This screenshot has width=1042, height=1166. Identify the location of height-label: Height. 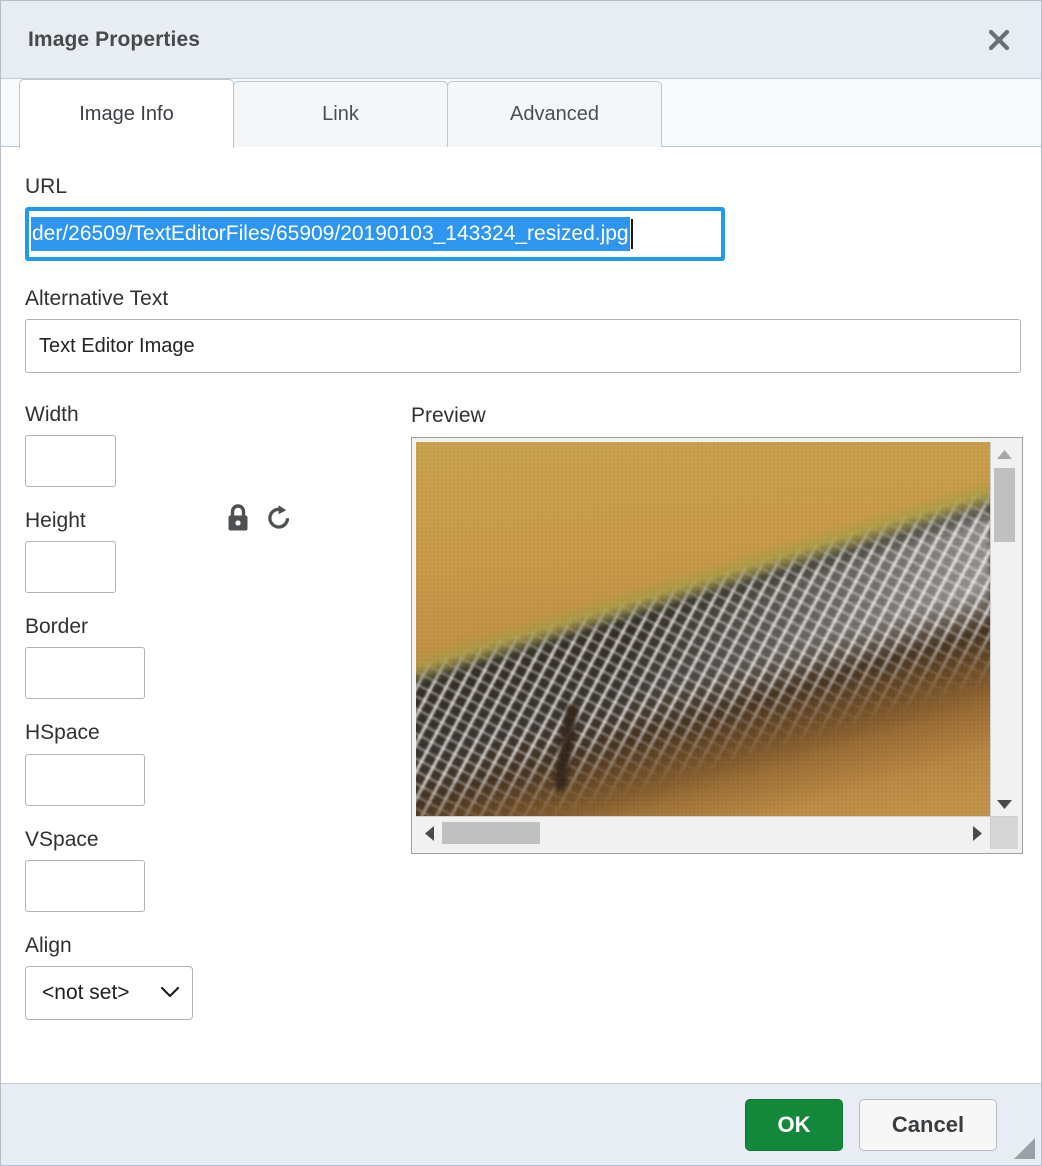
(55, 521).